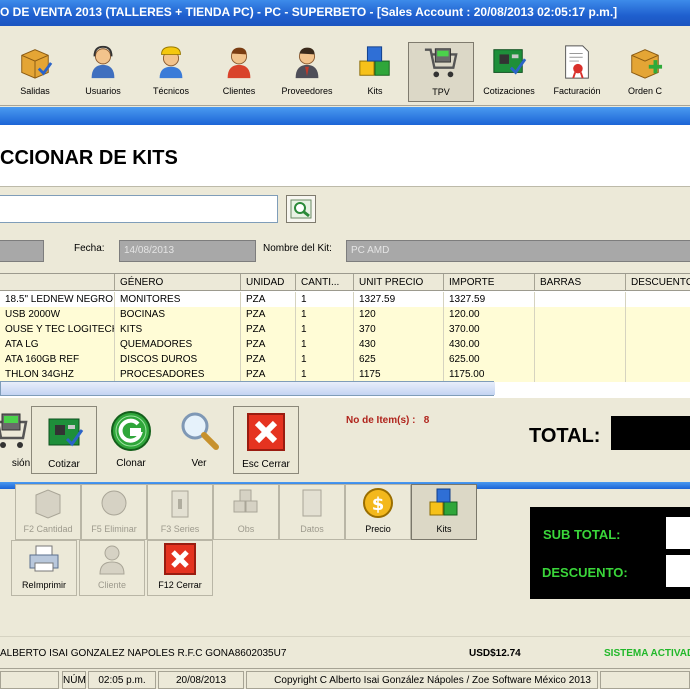 This screenshot has height=689, width=690. What do you see at coordinates (678, 571) in the screenshot?
I see `descuento-display` at bounding box center [678, 571].